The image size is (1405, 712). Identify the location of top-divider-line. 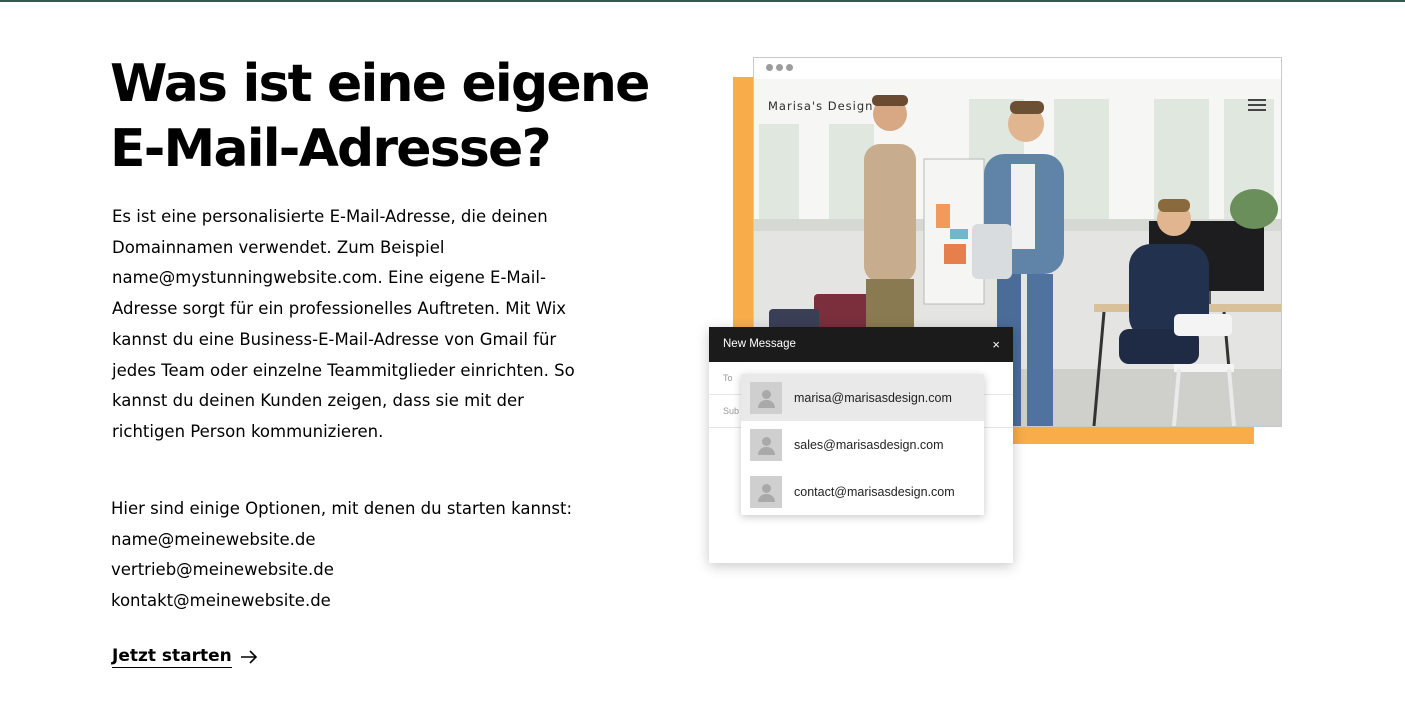
(702, 1).